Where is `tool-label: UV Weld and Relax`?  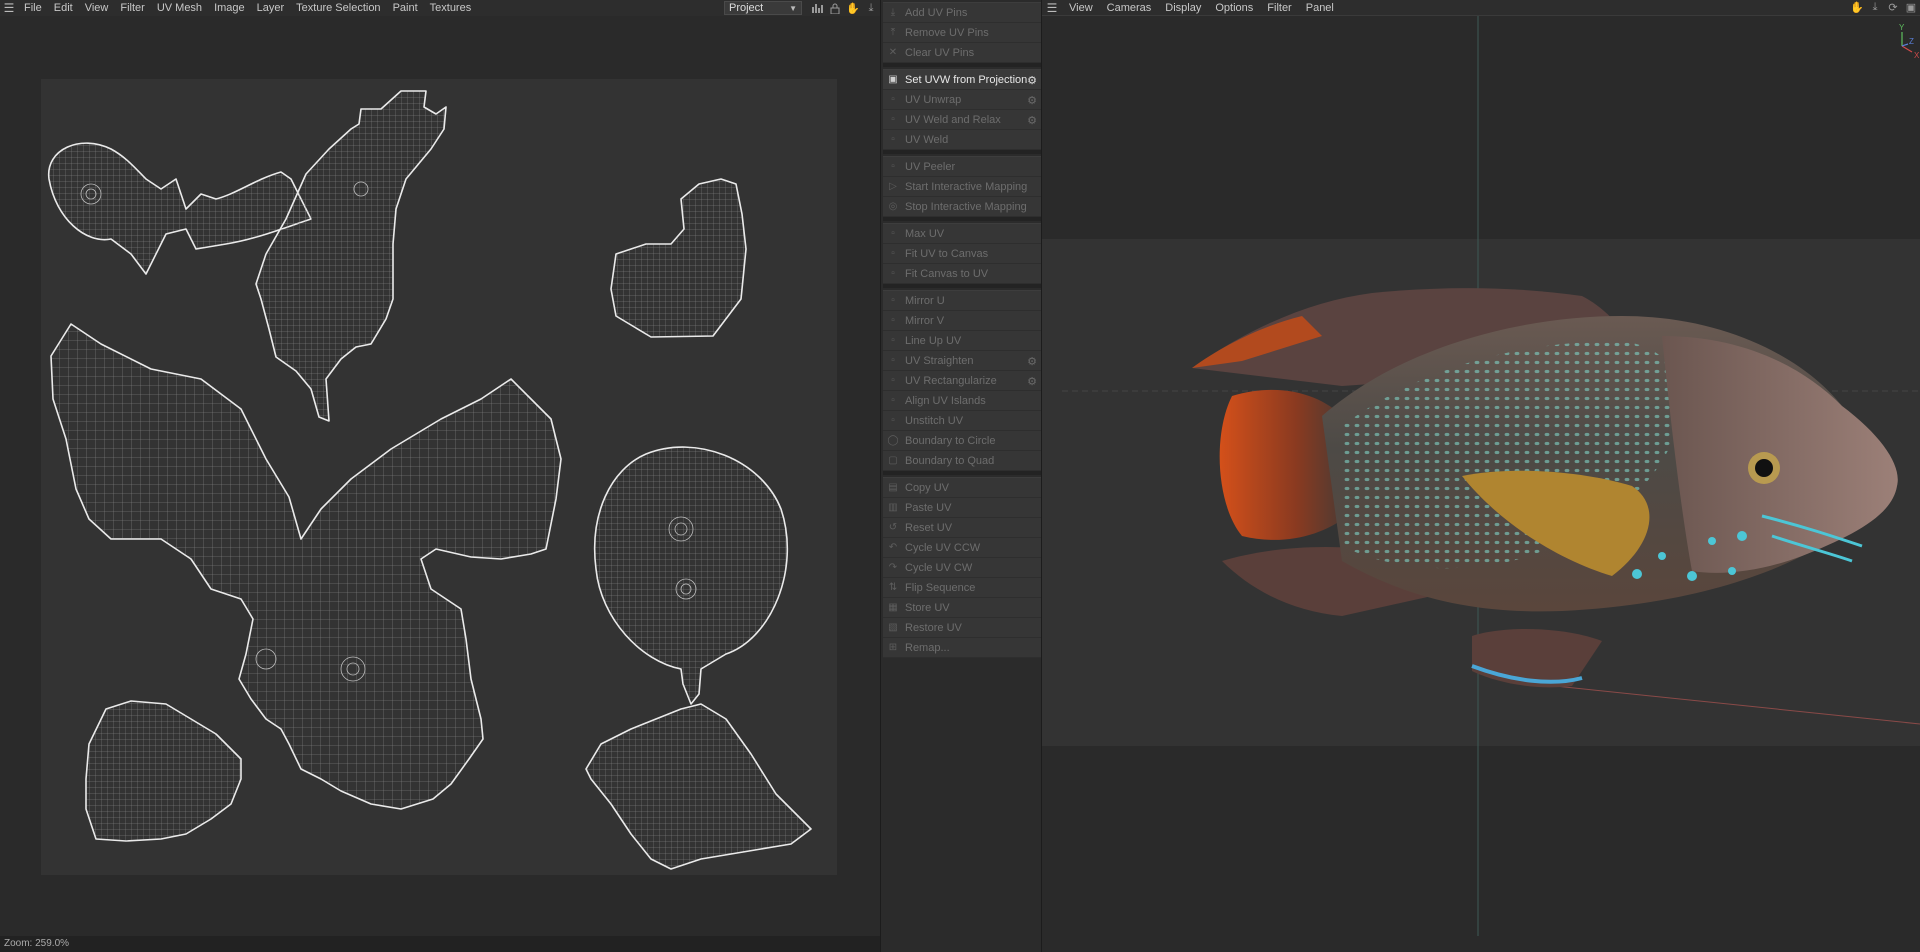
tool-label: UV Weld and Relax is located at coordinates (953, 119).